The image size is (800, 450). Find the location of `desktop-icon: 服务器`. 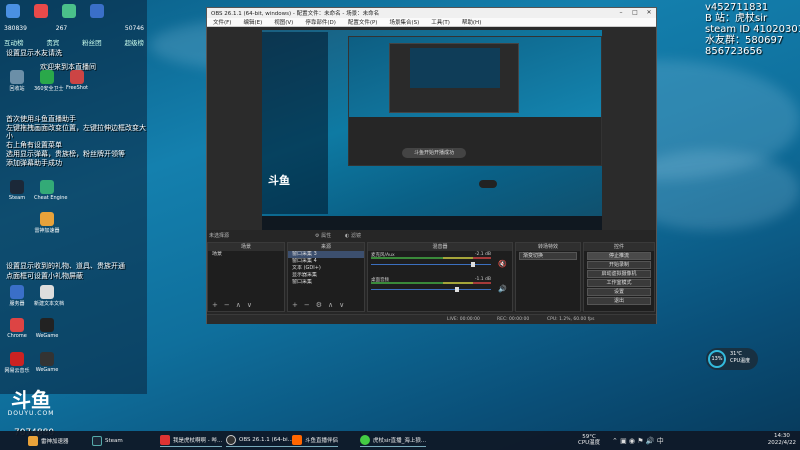

desktop-icon: 服务器 is located at coordinates (17, 296).